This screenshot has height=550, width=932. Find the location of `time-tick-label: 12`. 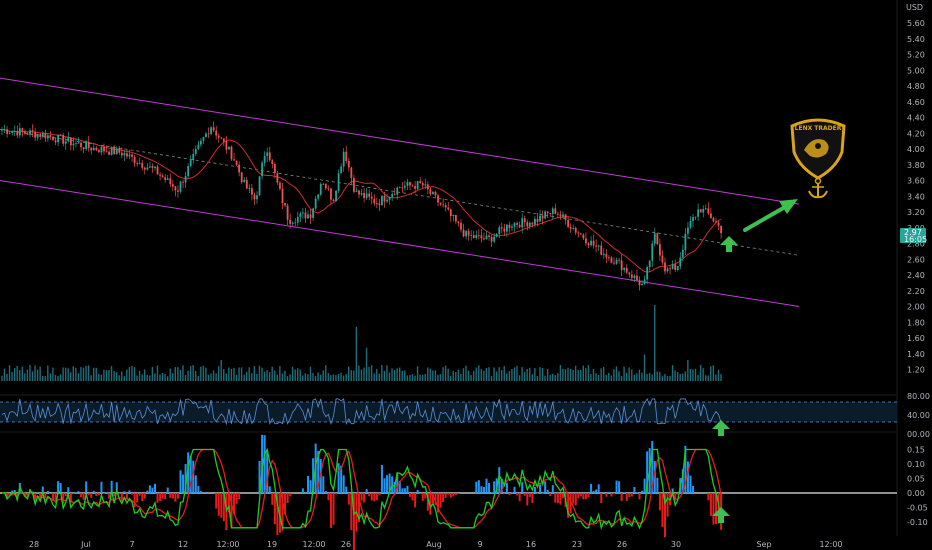

time-tick-label: 12 is located at coordinates (183, 544).